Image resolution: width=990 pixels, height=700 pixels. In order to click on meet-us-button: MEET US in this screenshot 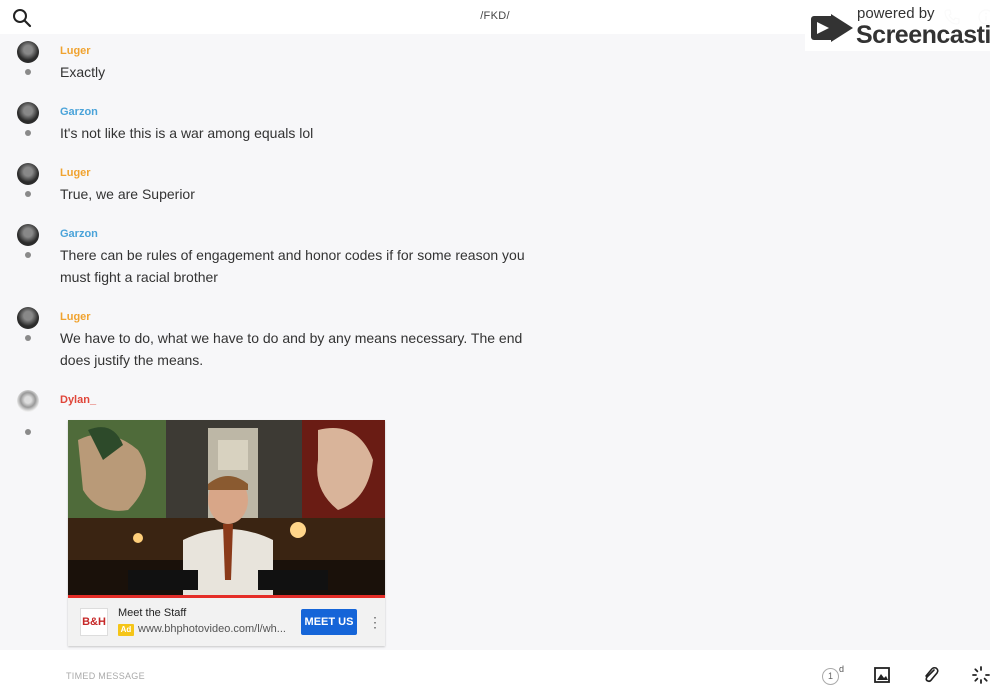, I will do `click(329, 622)`.